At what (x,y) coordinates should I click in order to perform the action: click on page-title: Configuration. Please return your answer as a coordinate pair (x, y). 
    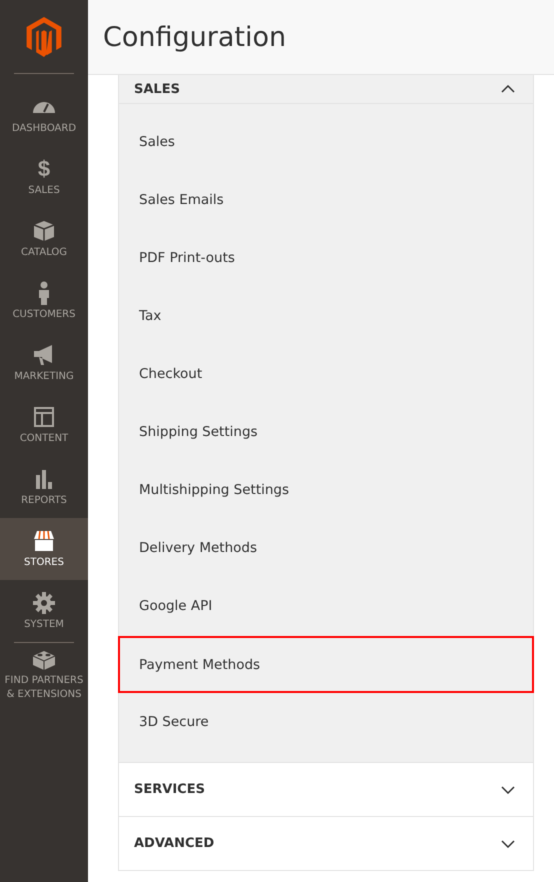
    Looking at the image, I should click on (194, 37).